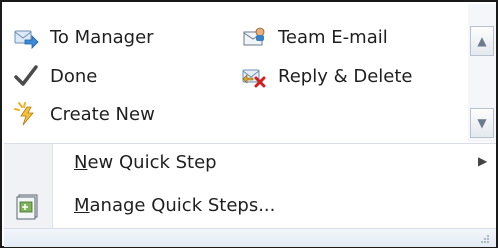  I want to click on quick-step-label: Reply & Delete, so click(345, 76).